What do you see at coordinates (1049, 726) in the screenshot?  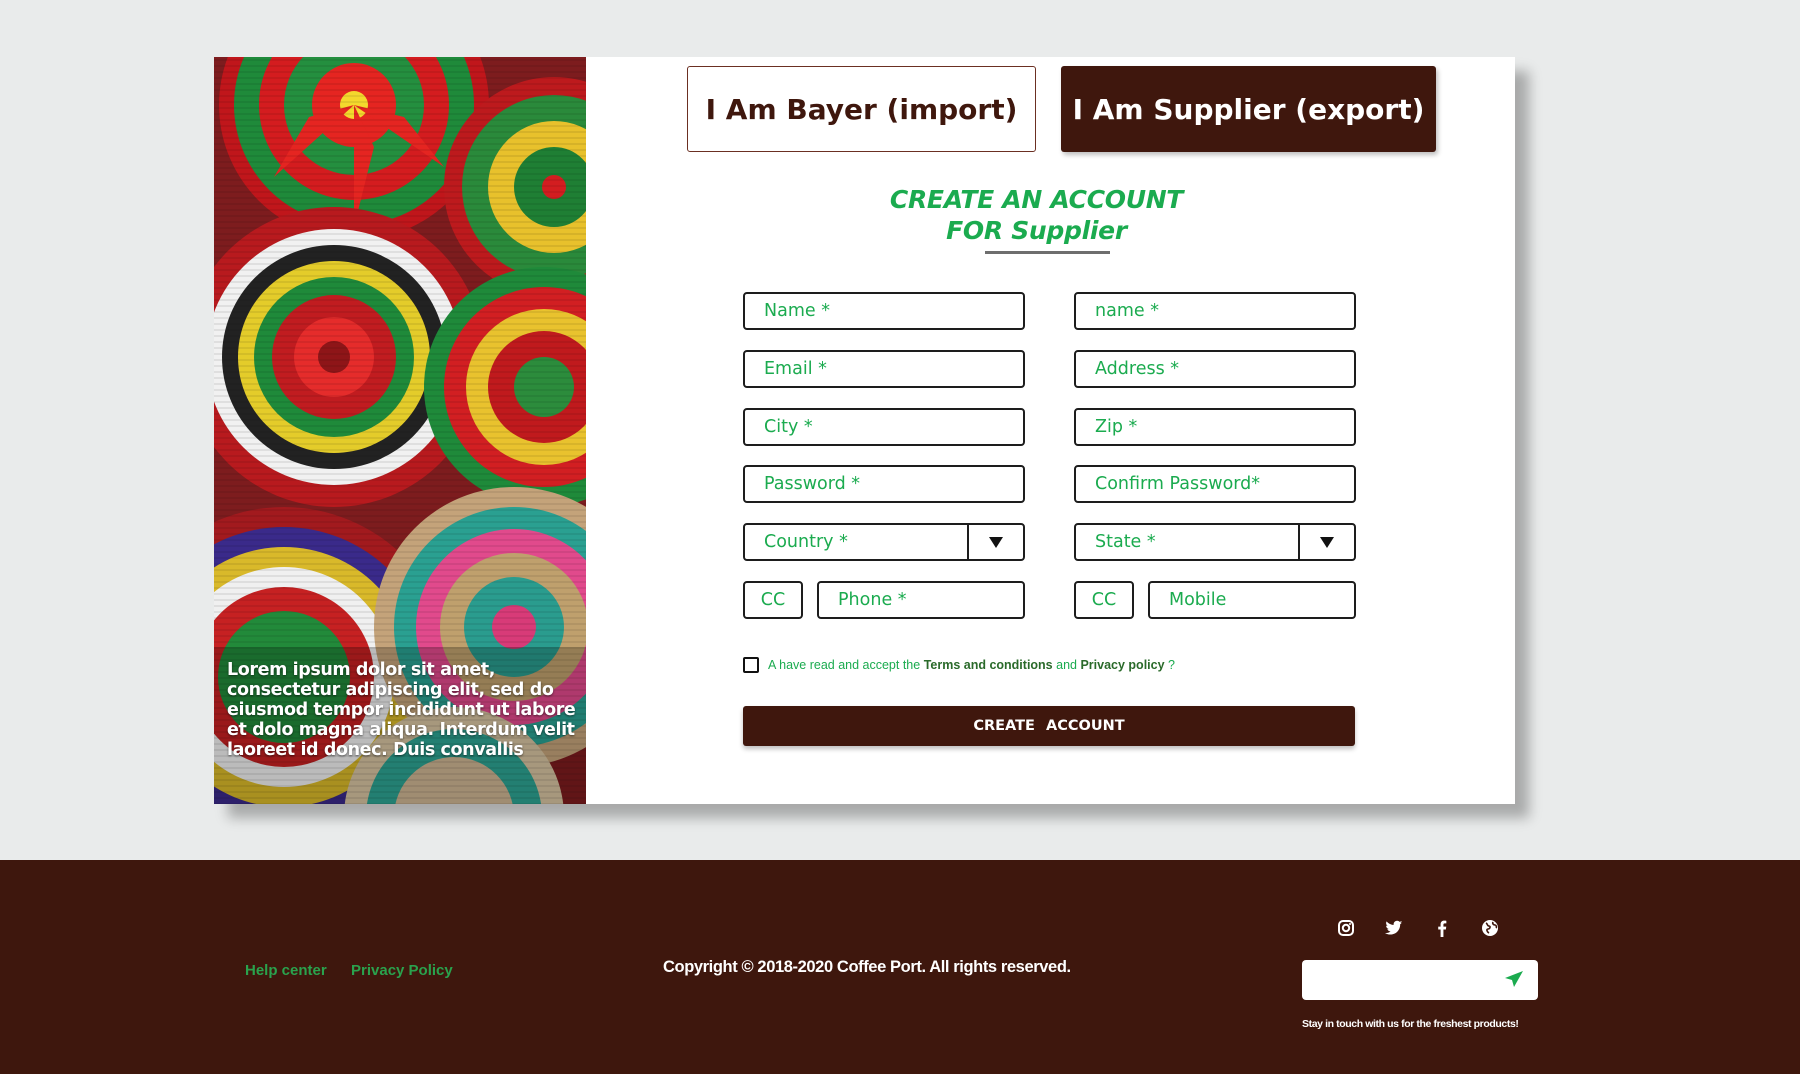 I see `create-account-button: CREATE ACCOUNT` at bounding box center [1049, 726].